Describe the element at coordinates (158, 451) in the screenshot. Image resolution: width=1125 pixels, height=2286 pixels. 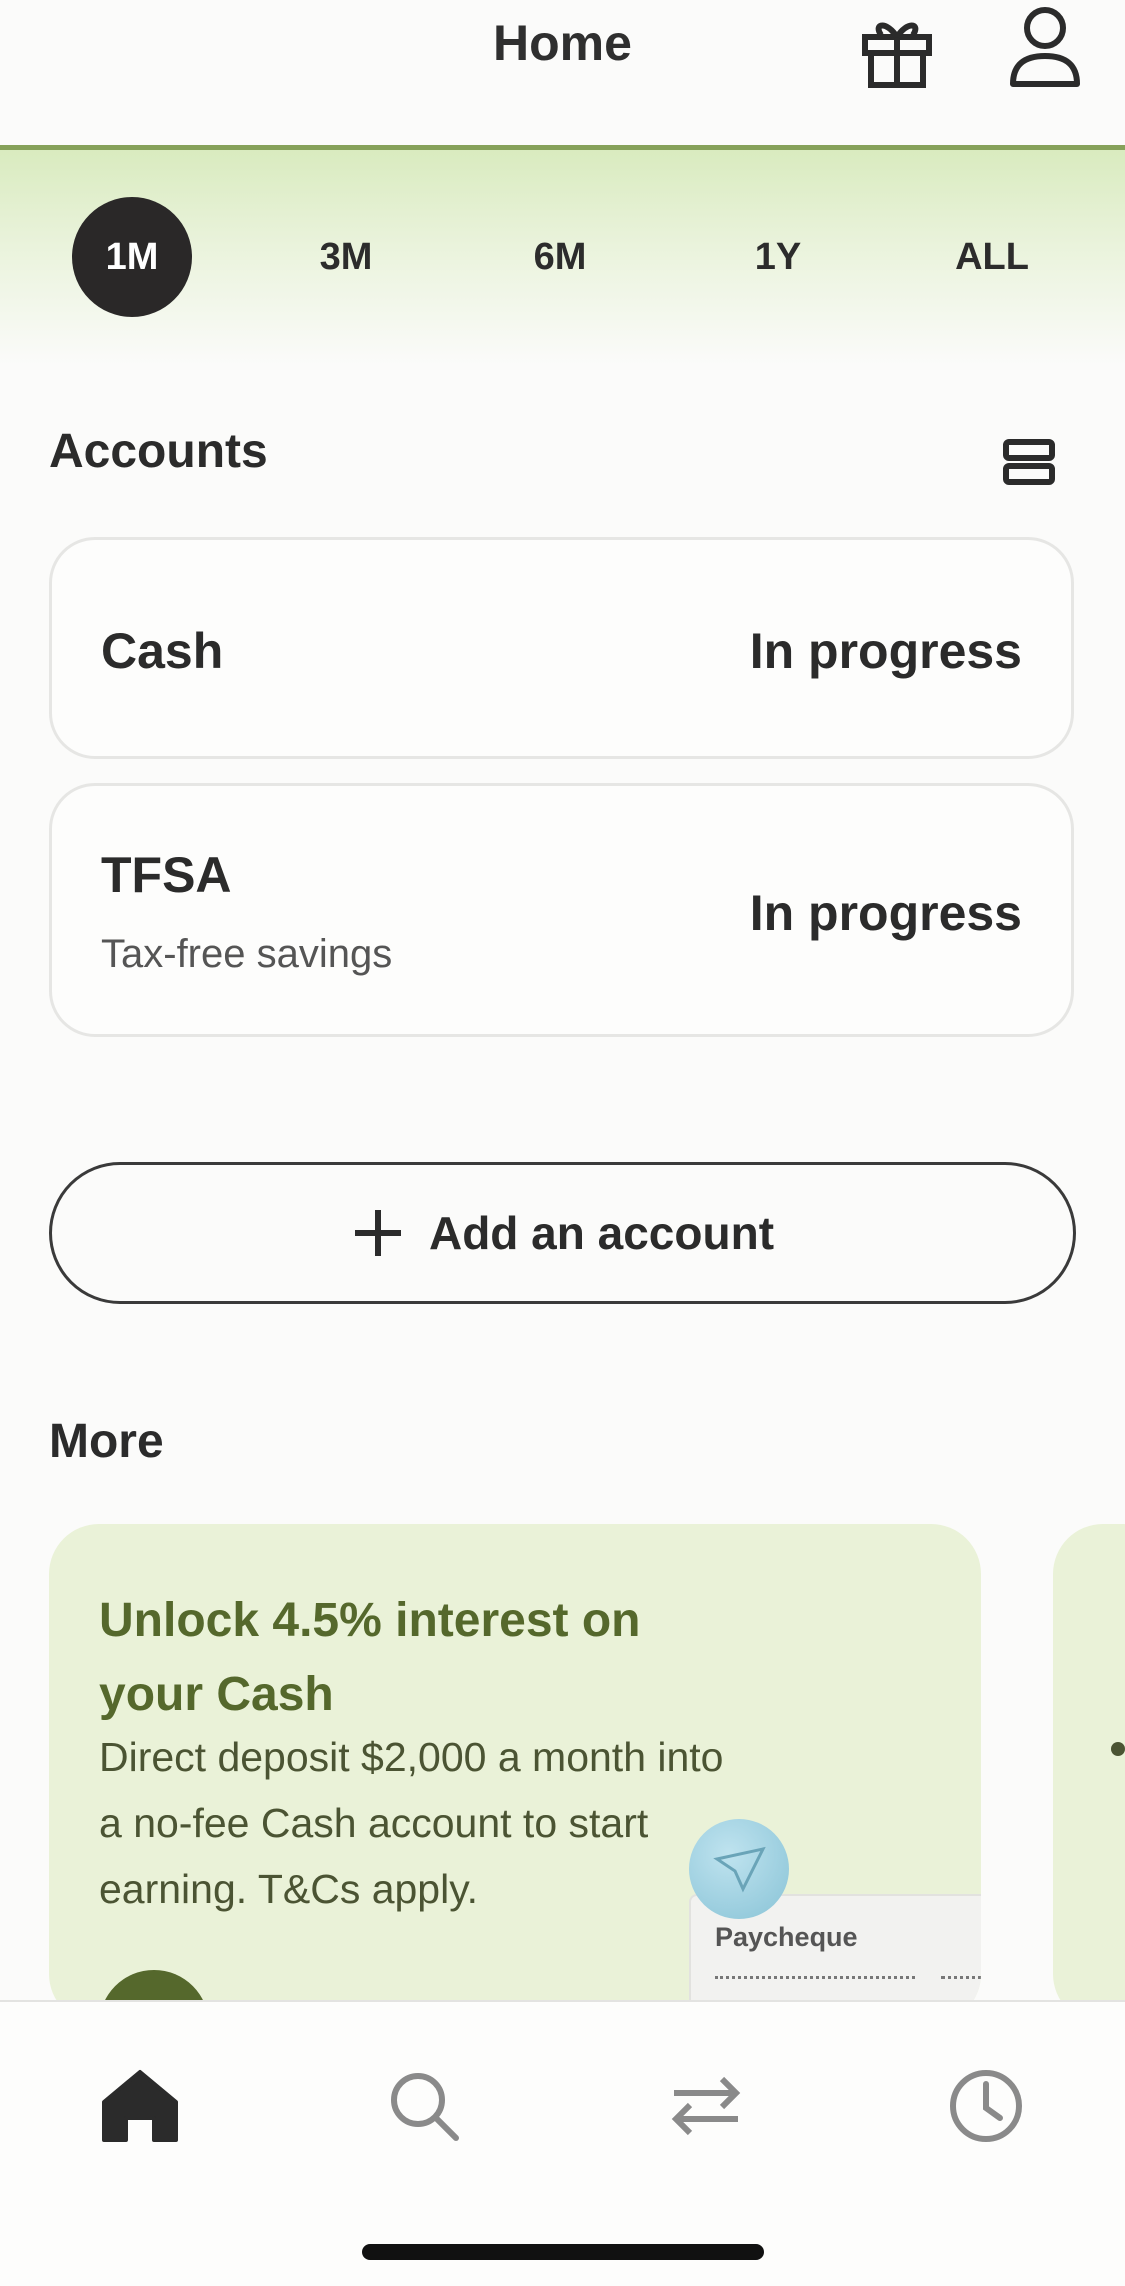
I see `accounts-heading: Accounts` at that location.